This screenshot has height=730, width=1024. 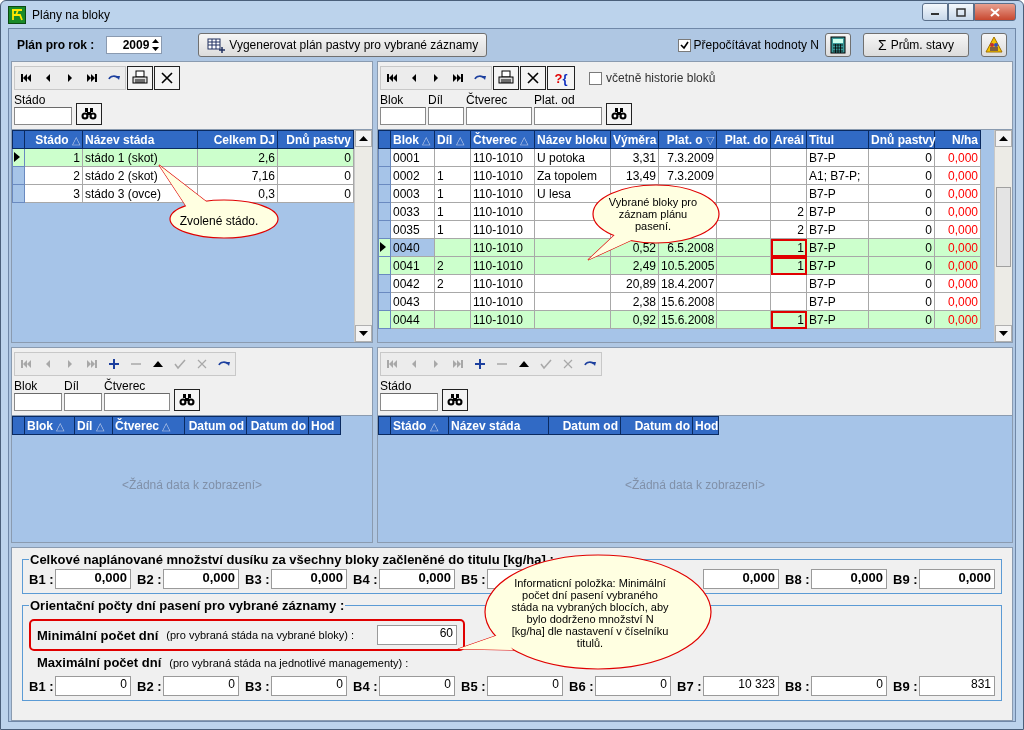 What do you see at coordinates (343, 45) in the screenshot?
I see `generate-button: Vygenerovat plán pastvy pro vybrané záznamy` at bounding box center [343, 45].